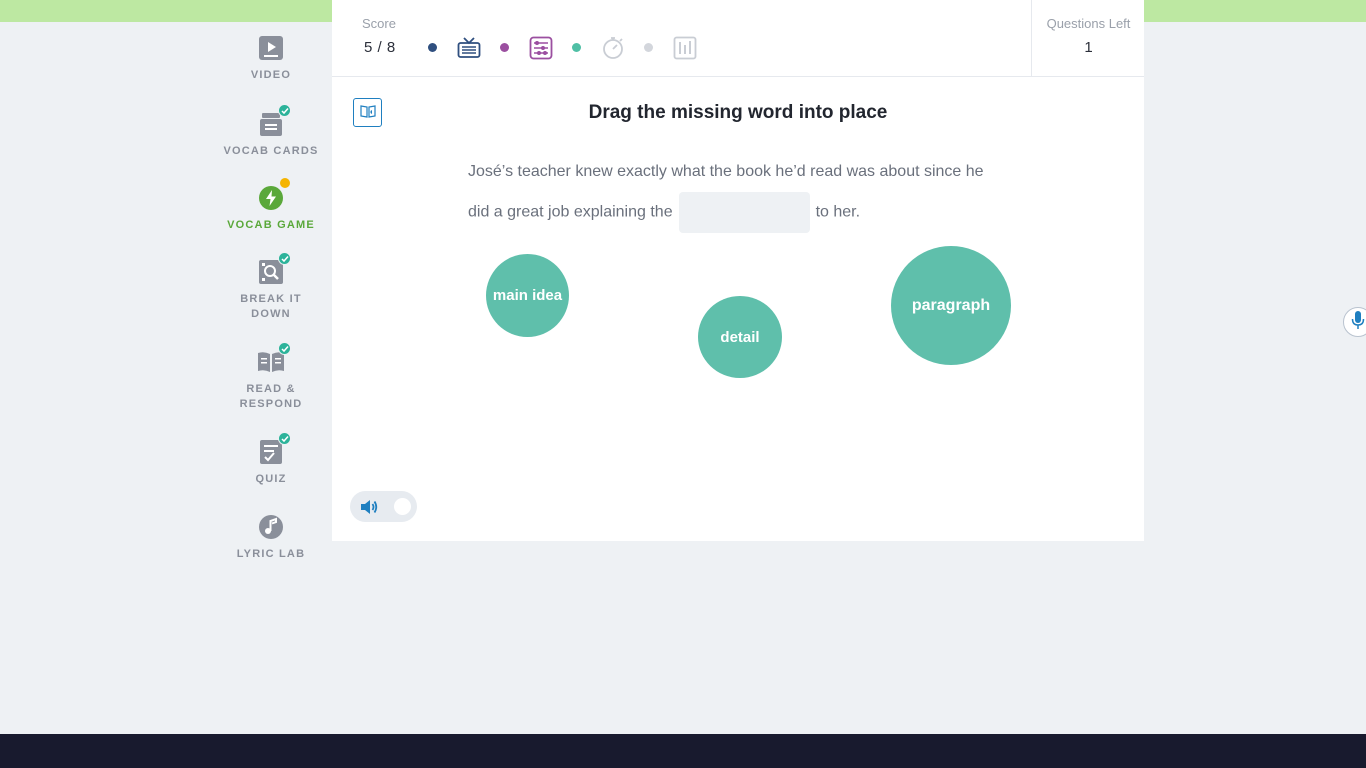 The image size is (1366, 768). What do you see at coordinates (271, 75) in the screenshot?
I see `sidebar-item-label: VIDEO` at bounding box center [271, 75].